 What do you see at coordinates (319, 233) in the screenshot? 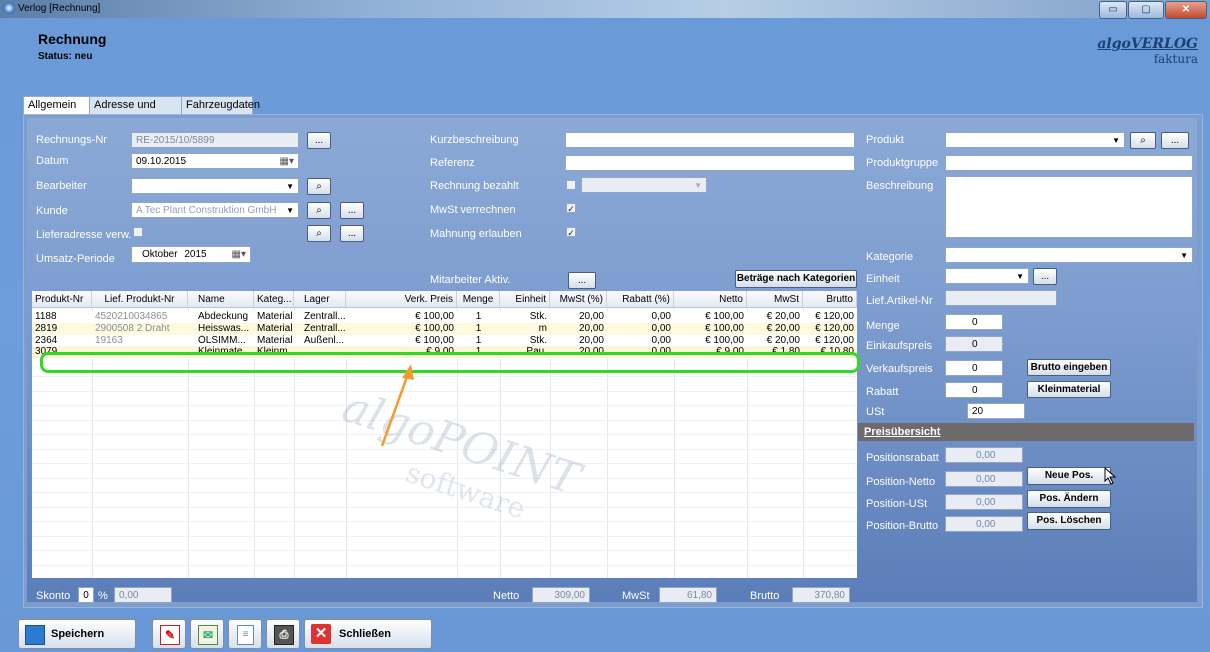
I see `lieferadresse-search-button: ⌕` at bounding box center [319, 233].